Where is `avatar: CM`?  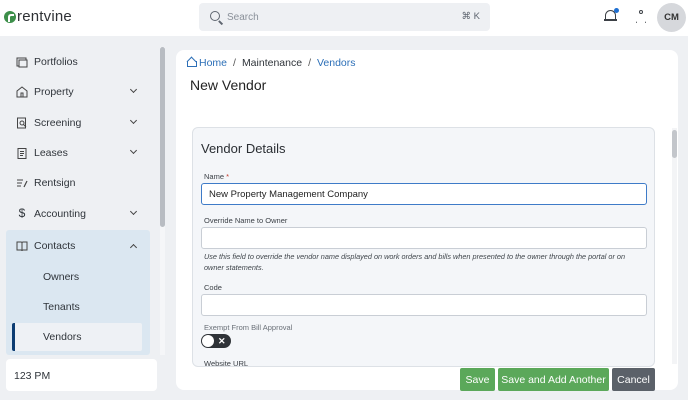
avatar: CM is located at coordinates (671, 17).